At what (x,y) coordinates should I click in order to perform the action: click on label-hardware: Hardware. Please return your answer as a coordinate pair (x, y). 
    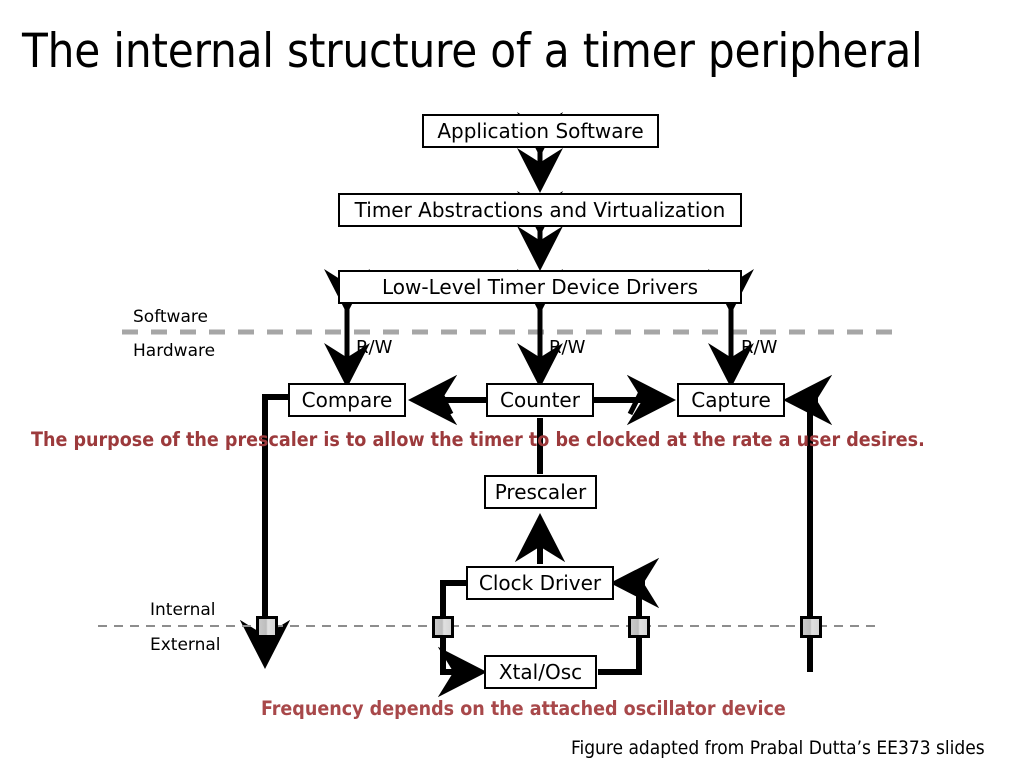
    Looking at the image, I should click on (174, 351).